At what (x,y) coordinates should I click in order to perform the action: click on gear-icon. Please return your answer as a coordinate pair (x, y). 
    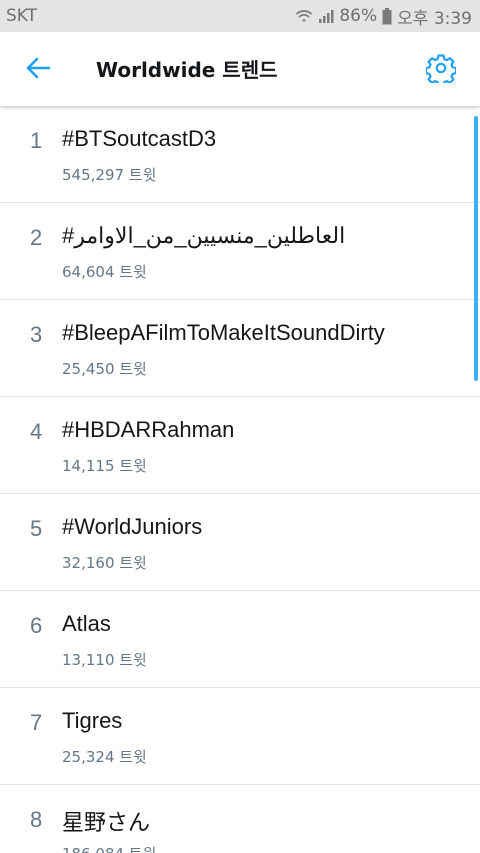
    Looking at the image, I should click on (441, 70).